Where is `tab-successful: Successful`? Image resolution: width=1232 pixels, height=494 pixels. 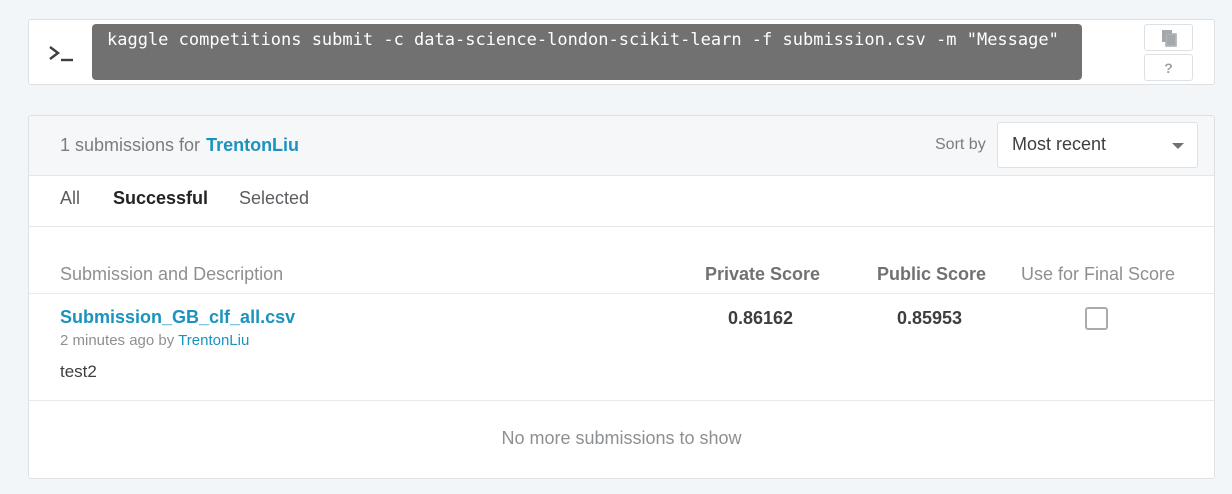 tab-successful: Successful is located at coordinates (160, 198).